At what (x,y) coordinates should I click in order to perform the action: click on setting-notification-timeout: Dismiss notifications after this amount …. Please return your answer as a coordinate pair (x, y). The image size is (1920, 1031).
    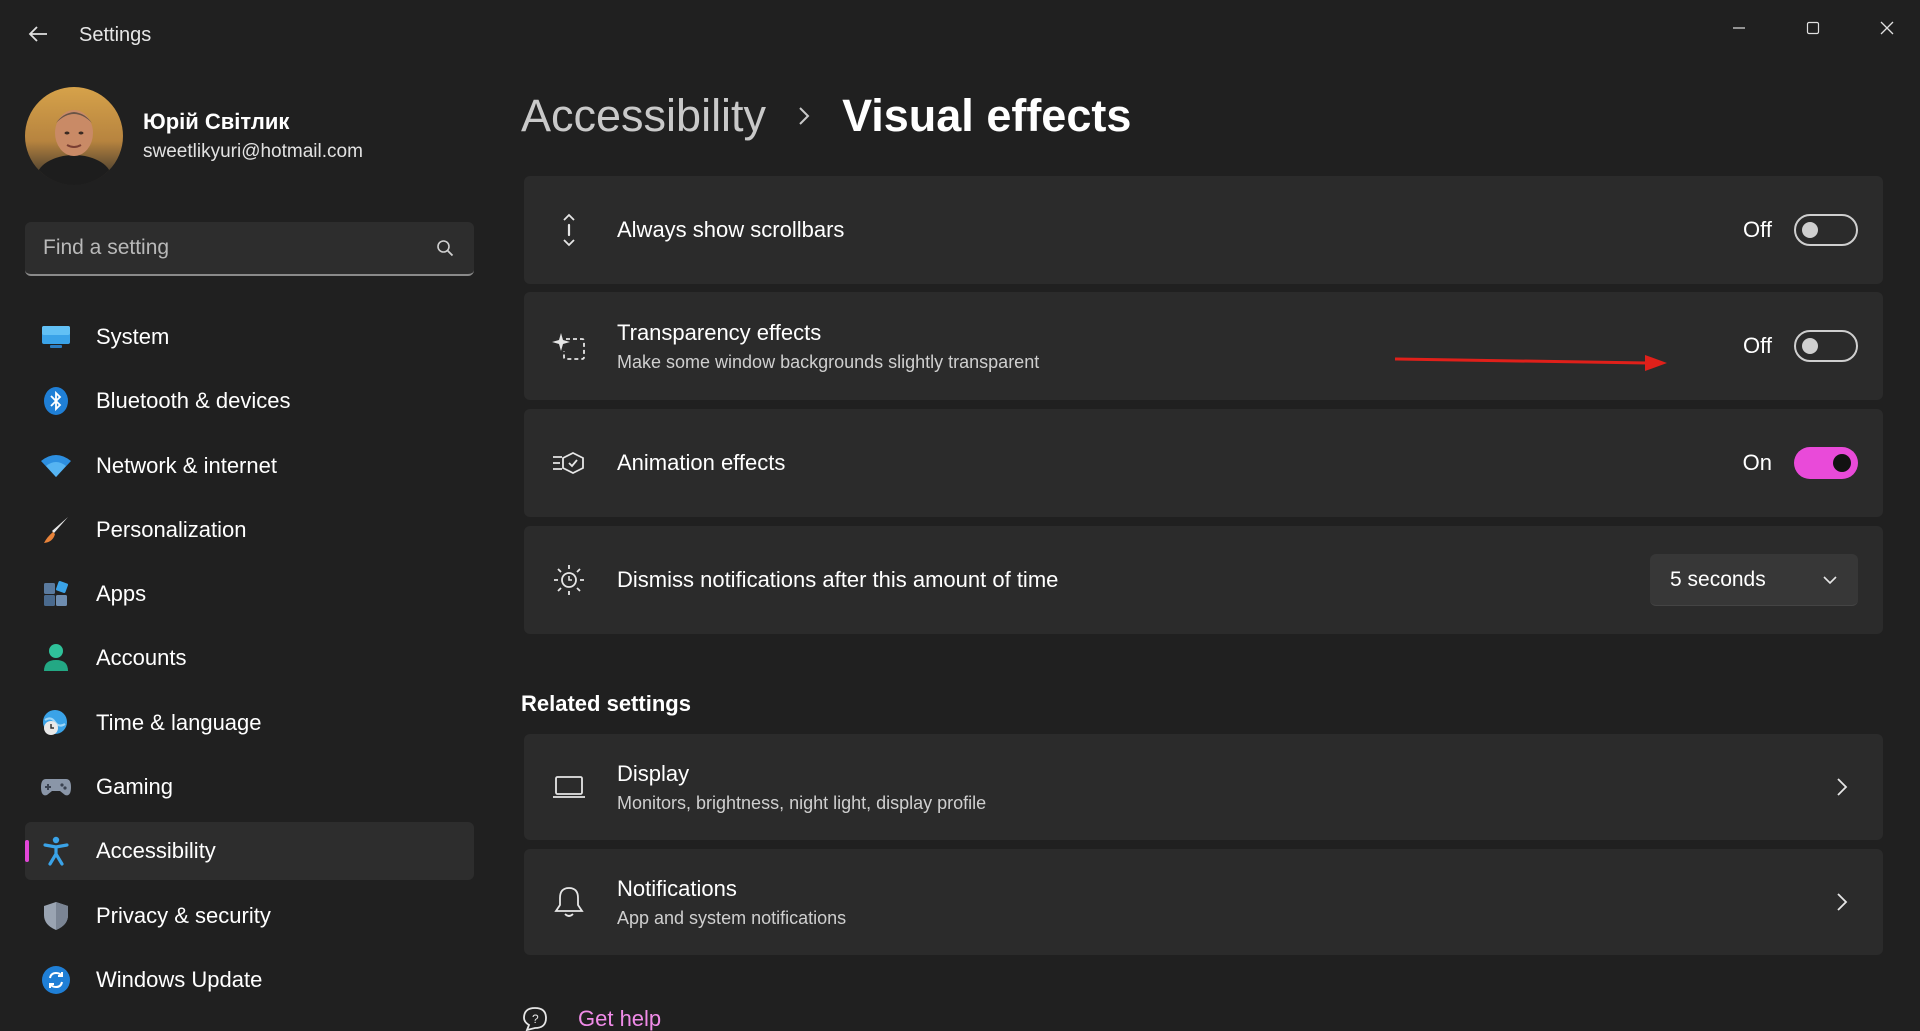
    Looking at the image, I should click on (1203, 580).